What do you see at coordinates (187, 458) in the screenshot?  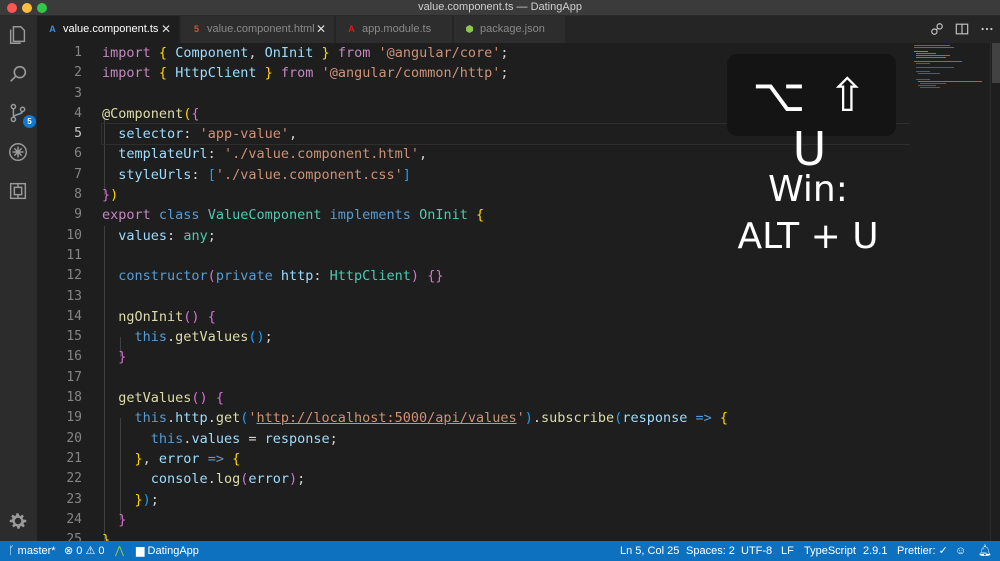 I see `code-line: }, error => {` at bounding box center [187, 458].